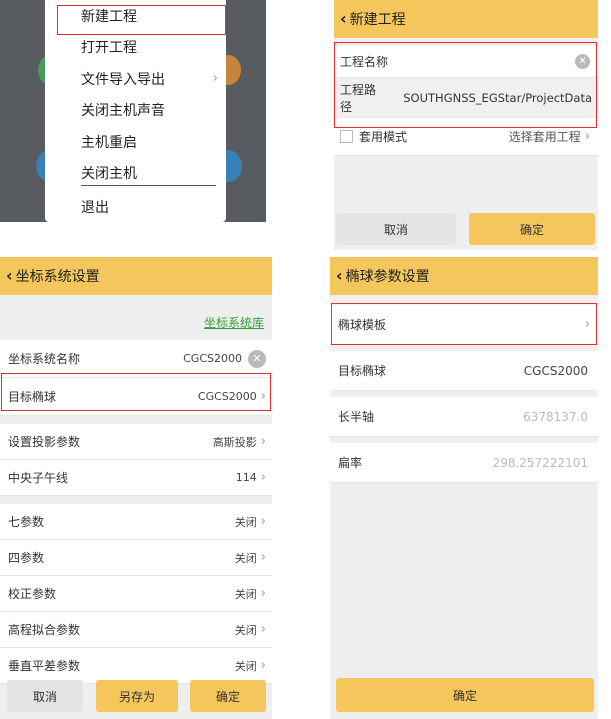 This screenshot has width=611, height=719. Describe the element at coordinates (109, 142) in the screenshot. I see `menu-item-label: 主机重启` at that location.